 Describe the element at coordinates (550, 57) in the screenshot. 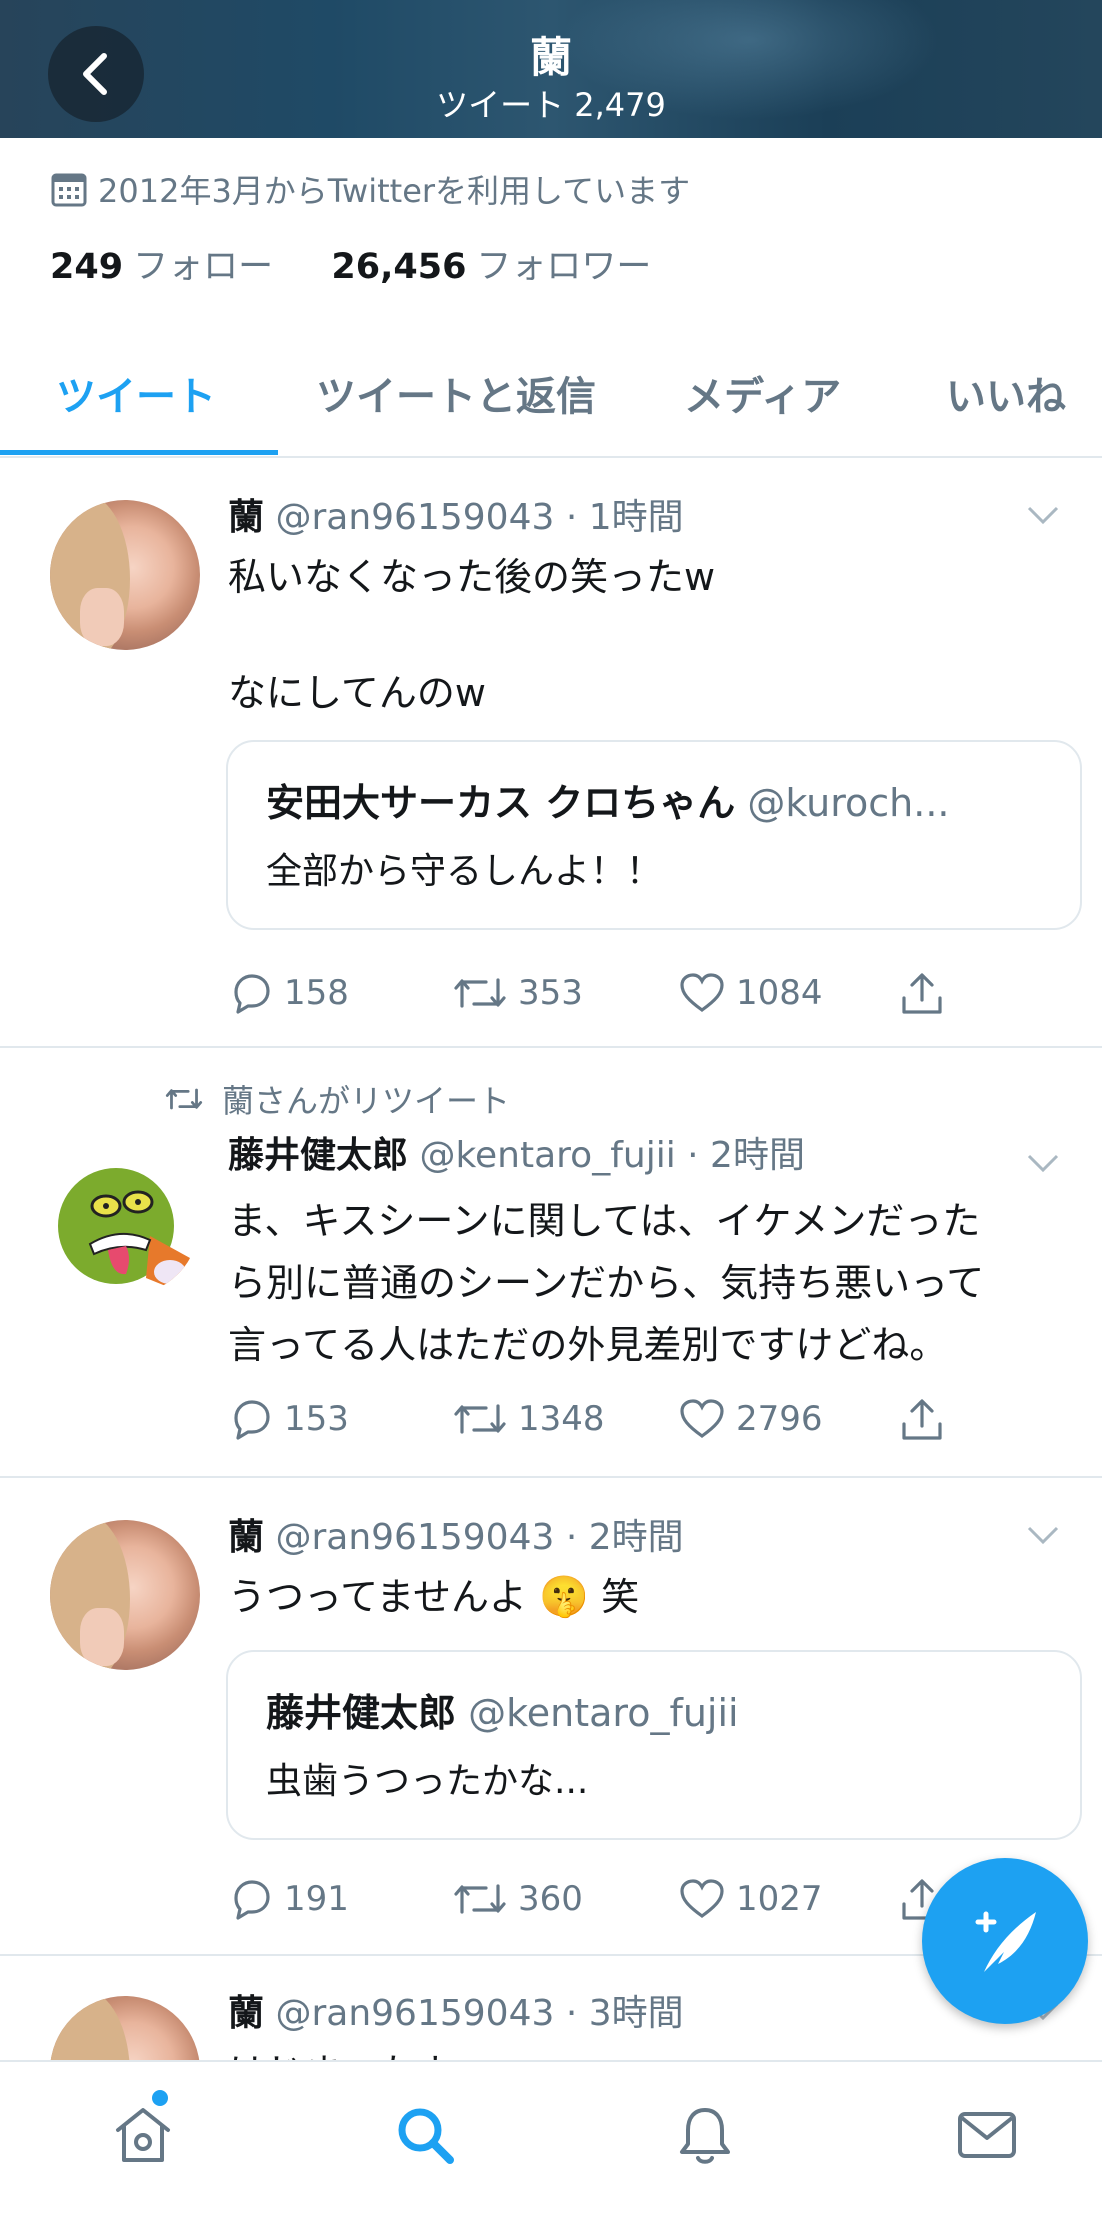

I see `header-title: 蘭` at that location.